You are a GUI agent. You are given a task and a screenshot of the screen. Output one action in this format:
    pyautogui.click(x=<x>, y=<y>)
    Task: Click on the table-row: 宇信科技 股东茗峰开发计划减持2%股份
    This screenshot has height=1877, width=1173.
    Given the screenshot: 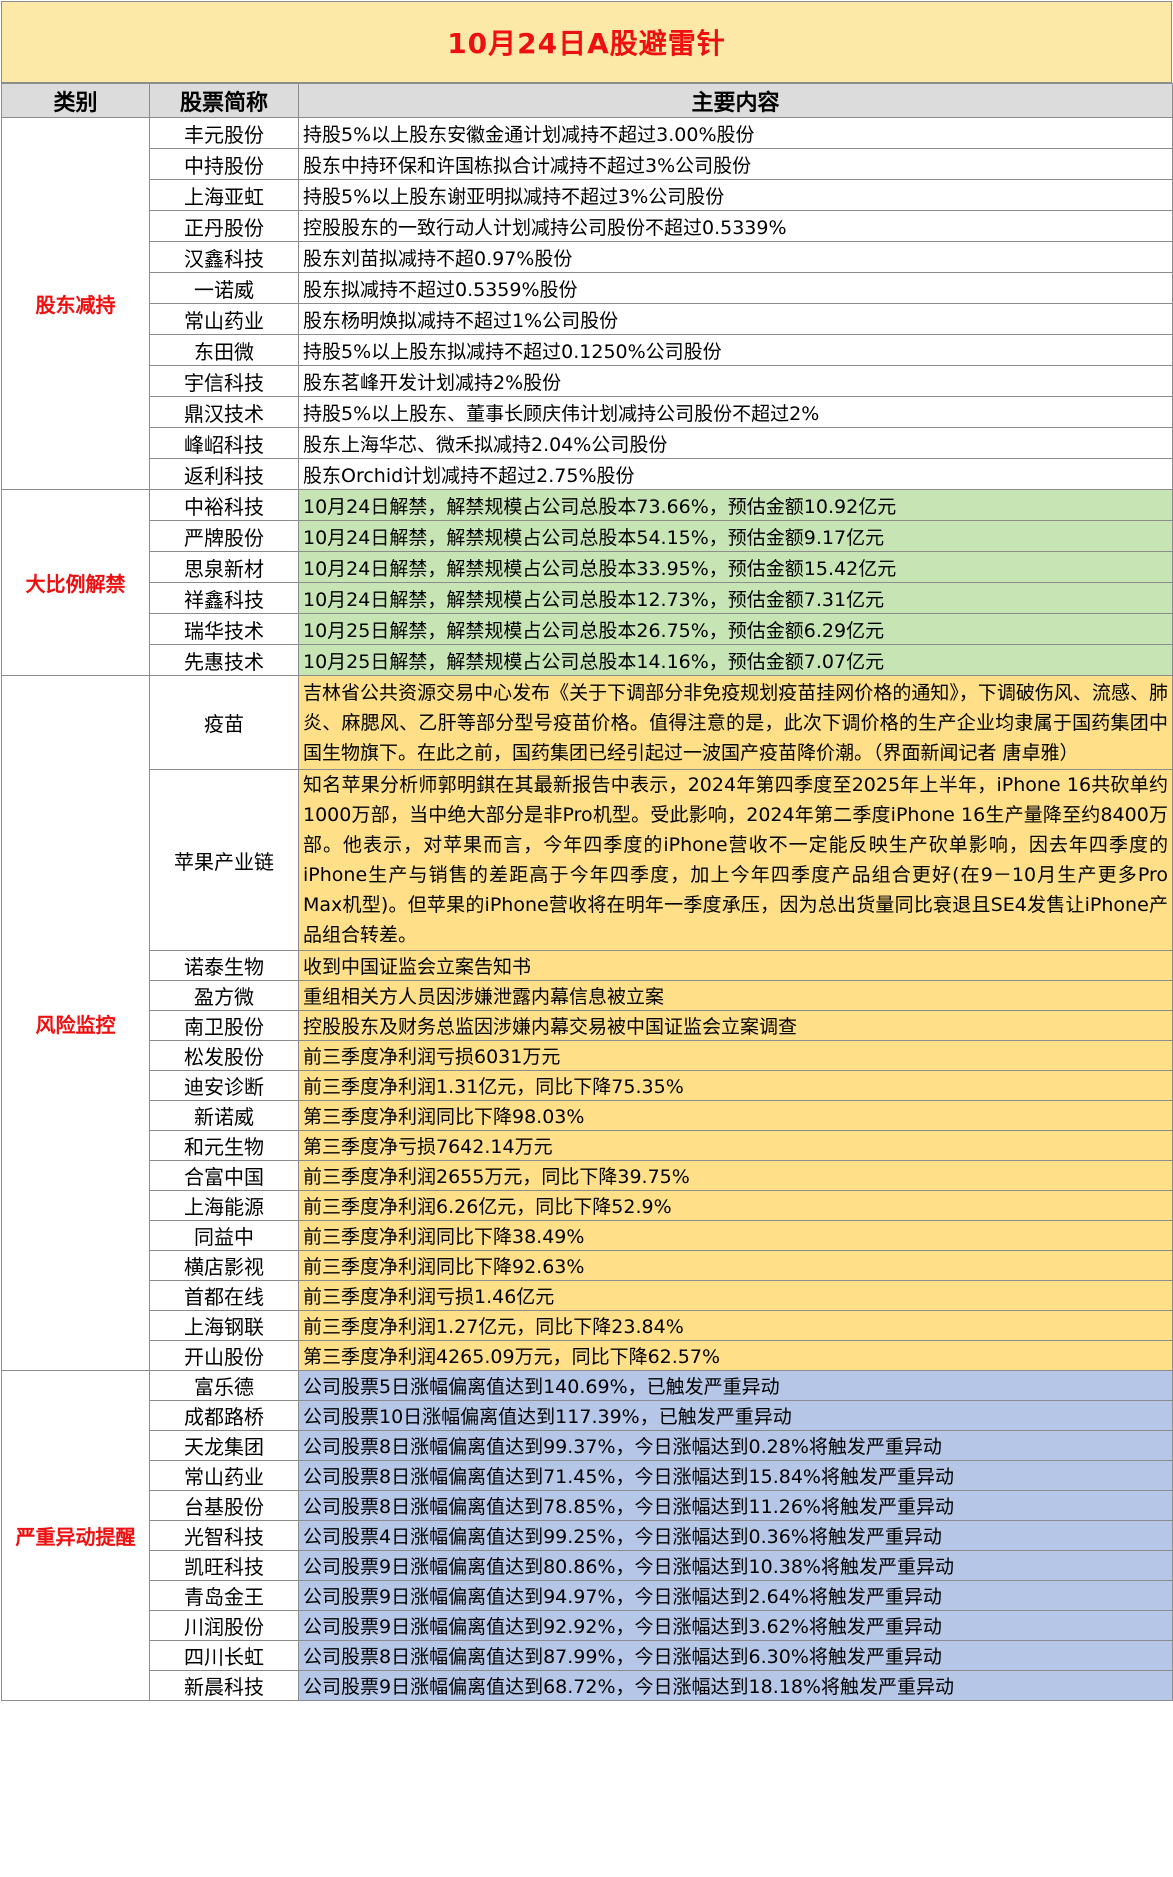 What is the action you would take?
    pyautogui.click(x=587, y=381)
    